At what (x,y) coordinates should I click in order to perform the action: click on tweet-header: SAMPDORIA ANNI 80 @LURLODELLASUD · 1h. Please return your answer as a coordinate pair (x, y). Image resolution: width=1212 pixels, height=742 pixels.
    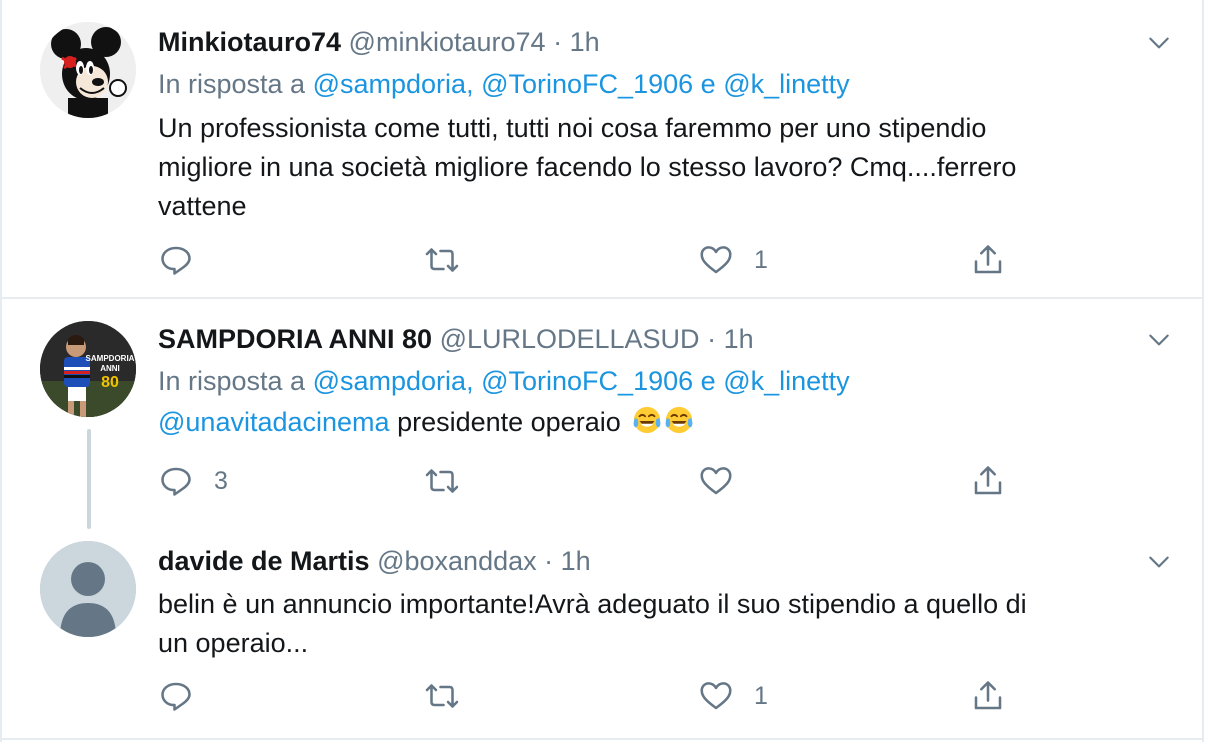
    Looking at the image, I should click on (456, 339).